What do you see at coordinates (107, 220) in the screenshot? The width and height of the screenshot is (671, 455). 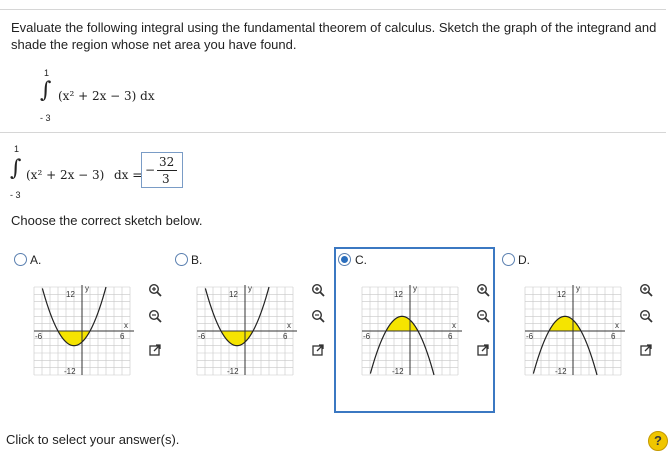 I see `choose-label: Choose the correct sketch below.` at bounding box center [107, 220].